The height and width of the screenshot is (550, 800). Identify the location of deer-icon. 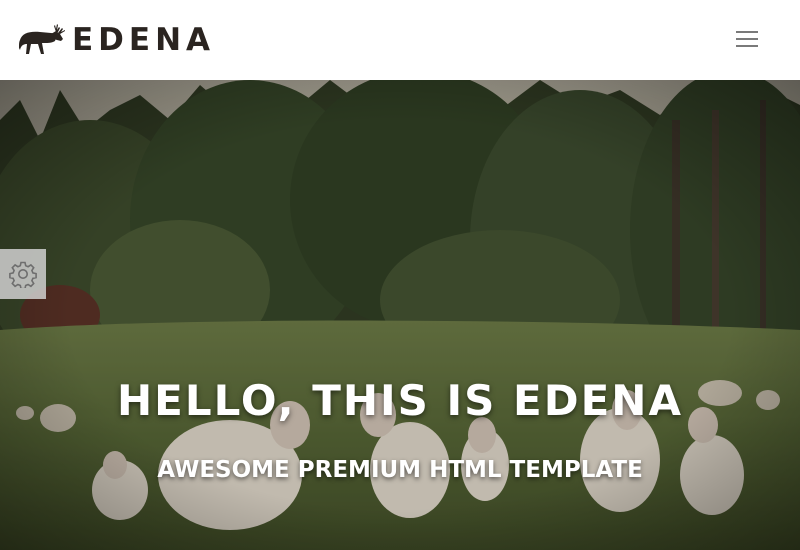
(42, 39).